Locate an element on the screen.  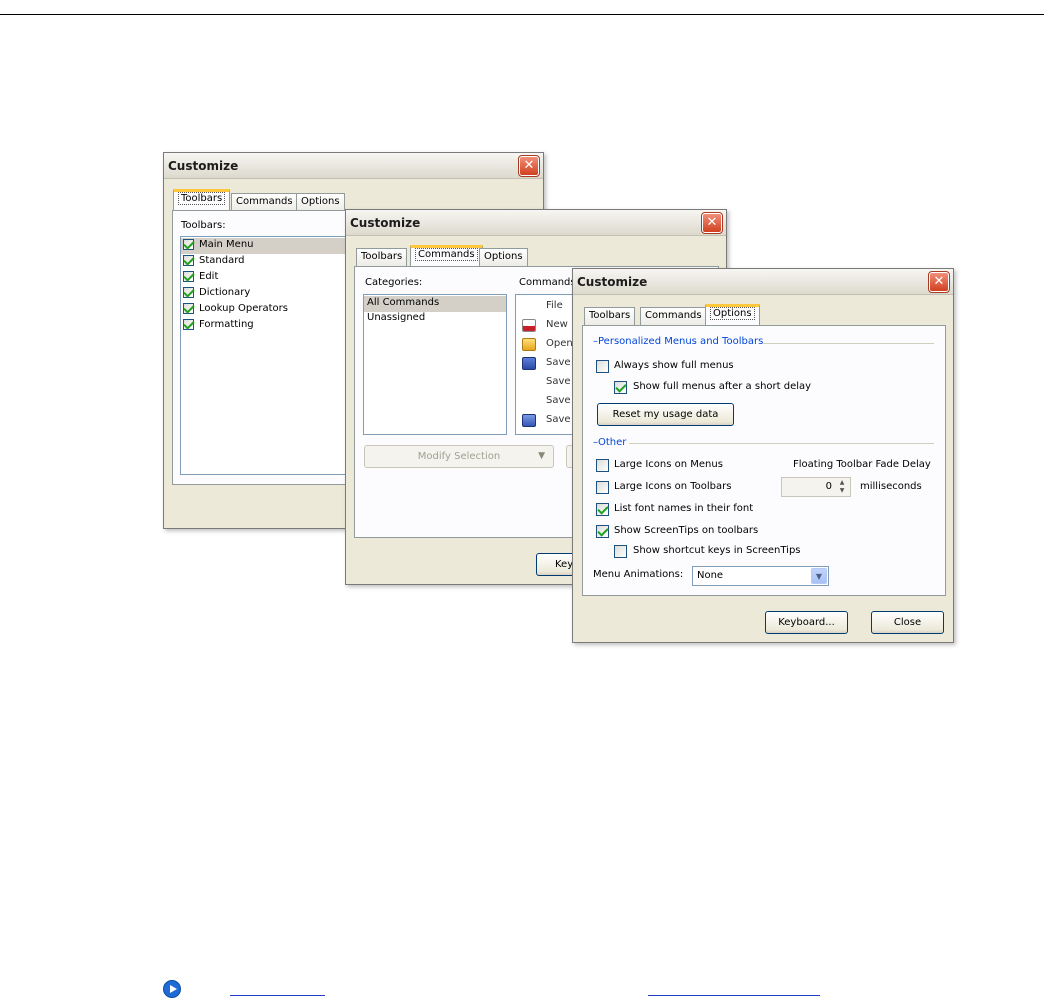
group-header-other: –Other is located at coordinates (610, 442).